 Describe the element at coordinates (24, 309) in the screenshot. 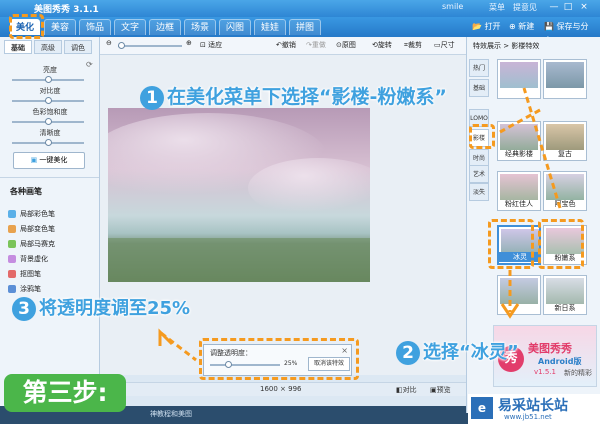

I see `step3-number: 3` at that location.